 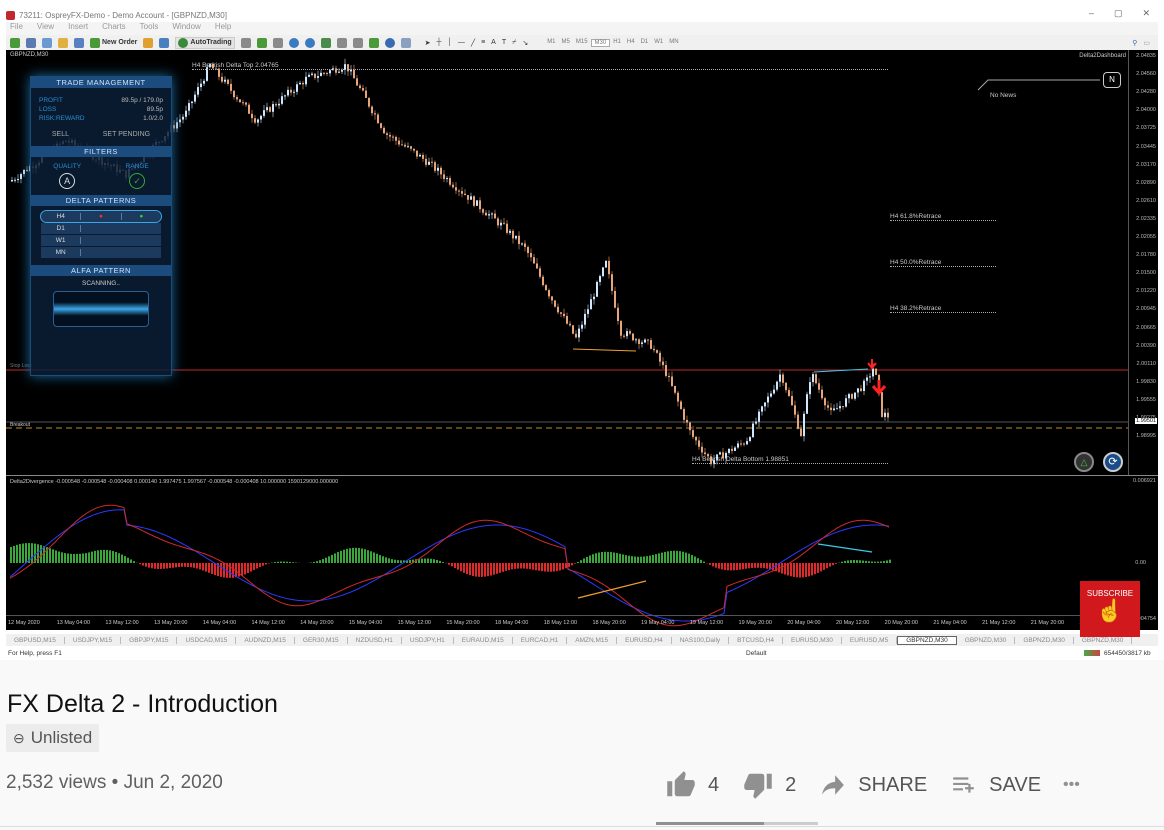 What do you see at coordinates (1110, 609) in the screenshot?
I see `subscribe-button: SUBSCRIBE ☝` at bounding box center [1110, 609].